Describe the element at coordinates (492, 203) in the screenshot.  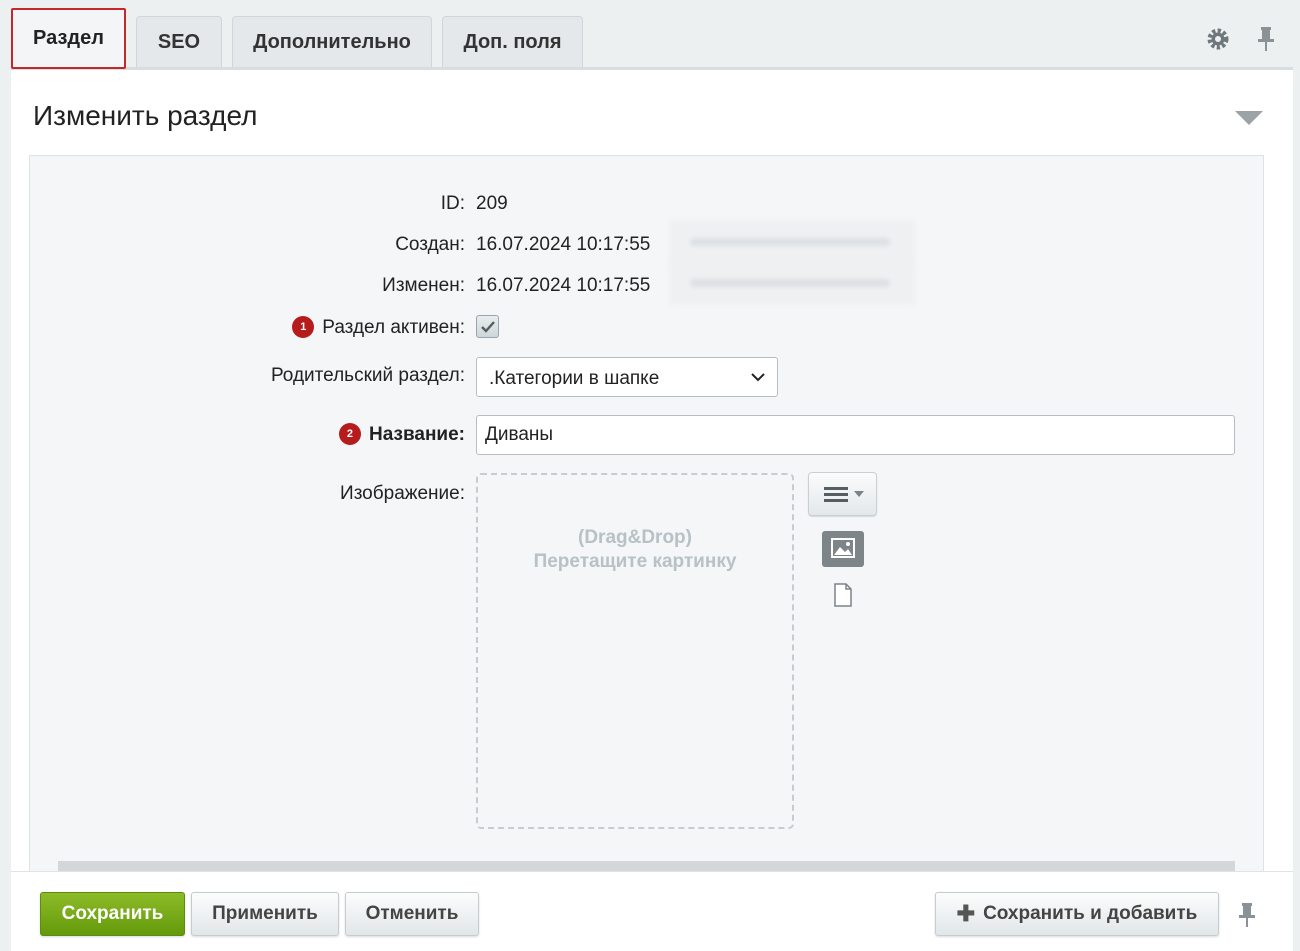
I see `id-value: 209` at that location.